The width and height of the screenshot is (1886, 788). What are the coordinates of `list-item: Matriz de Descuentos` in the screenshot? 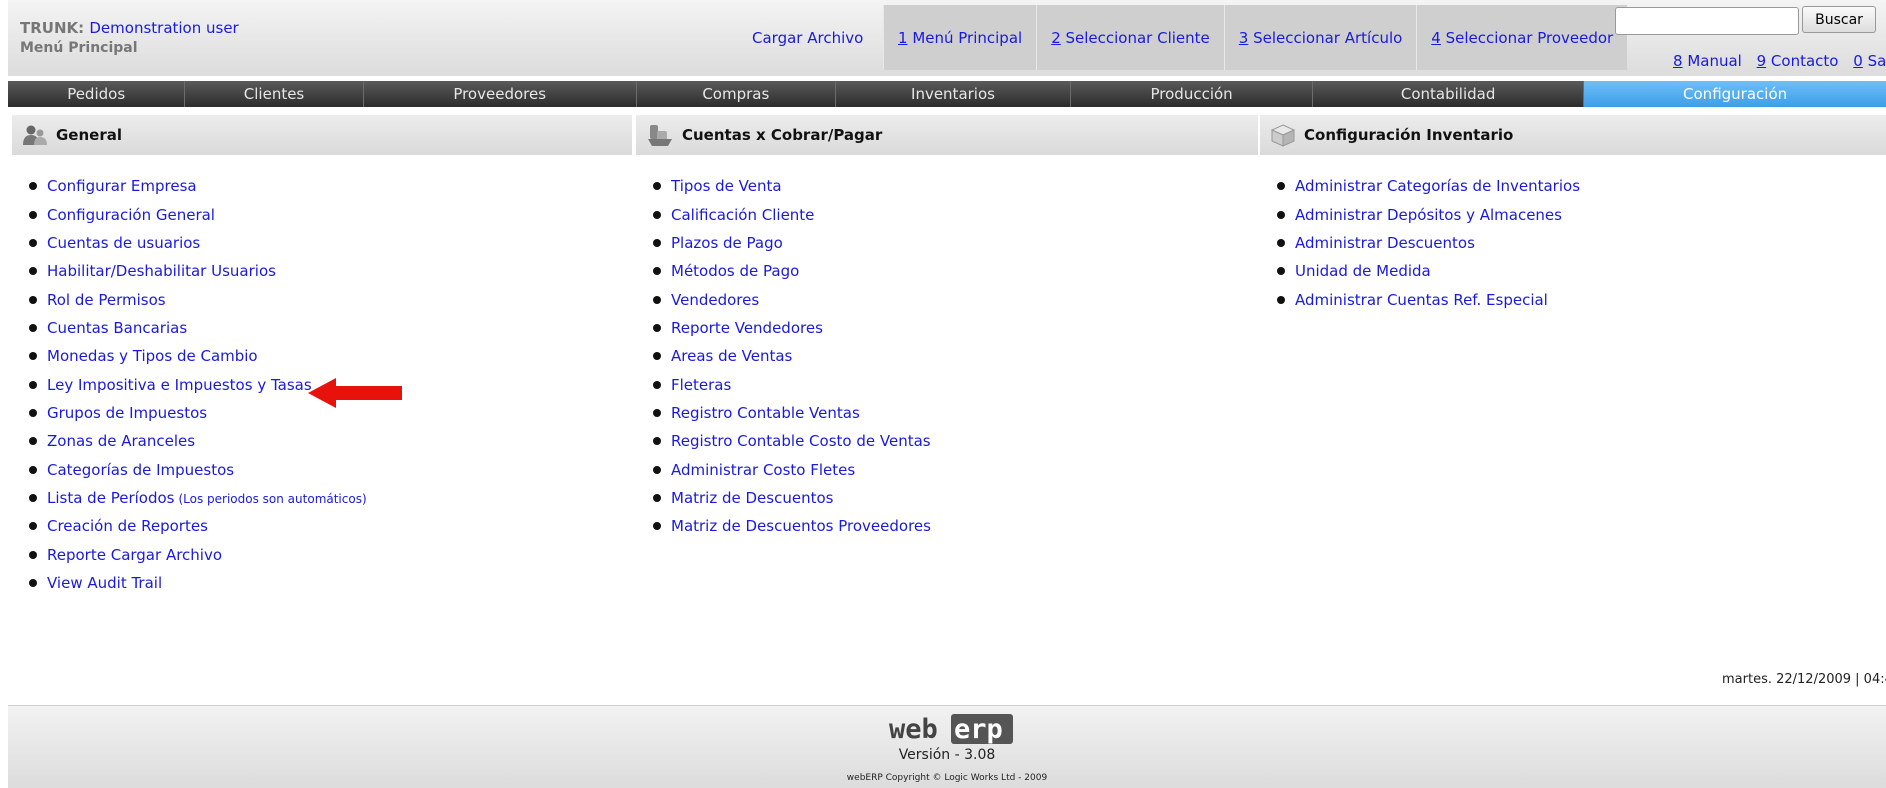 It's located at (792, 498).